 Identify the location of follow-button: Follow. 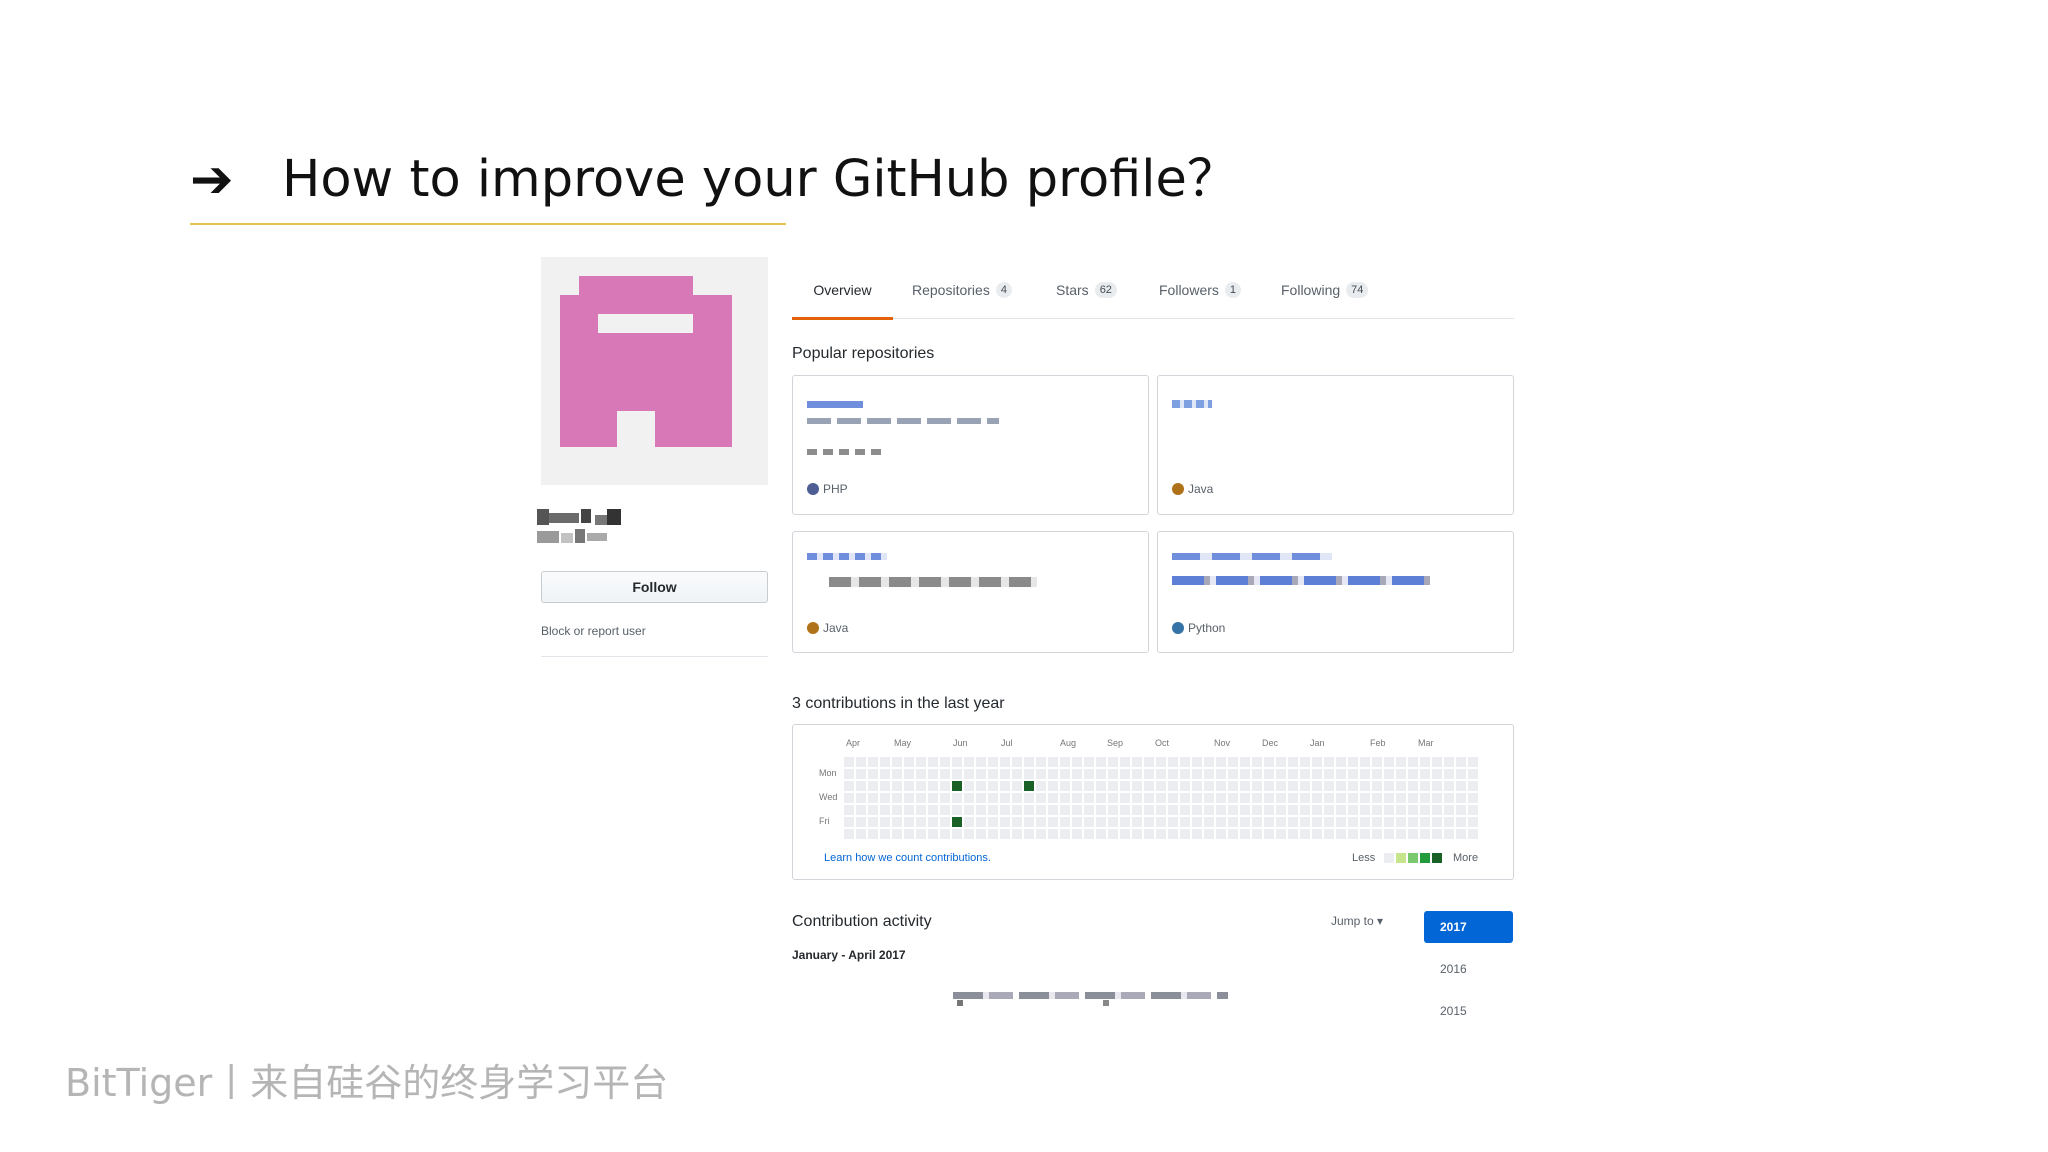
(654, 587).